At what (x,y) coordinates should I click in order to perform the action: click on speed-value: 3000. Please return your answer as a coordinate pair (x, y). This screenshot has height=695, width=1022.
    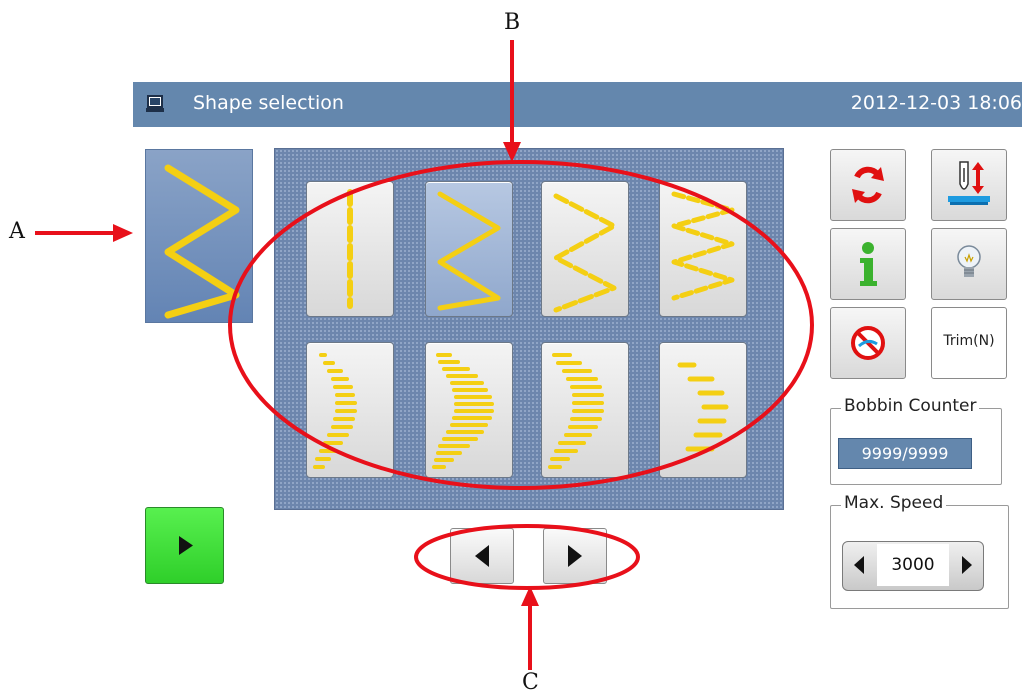
    Looking at the image, I should click on (913, 565).